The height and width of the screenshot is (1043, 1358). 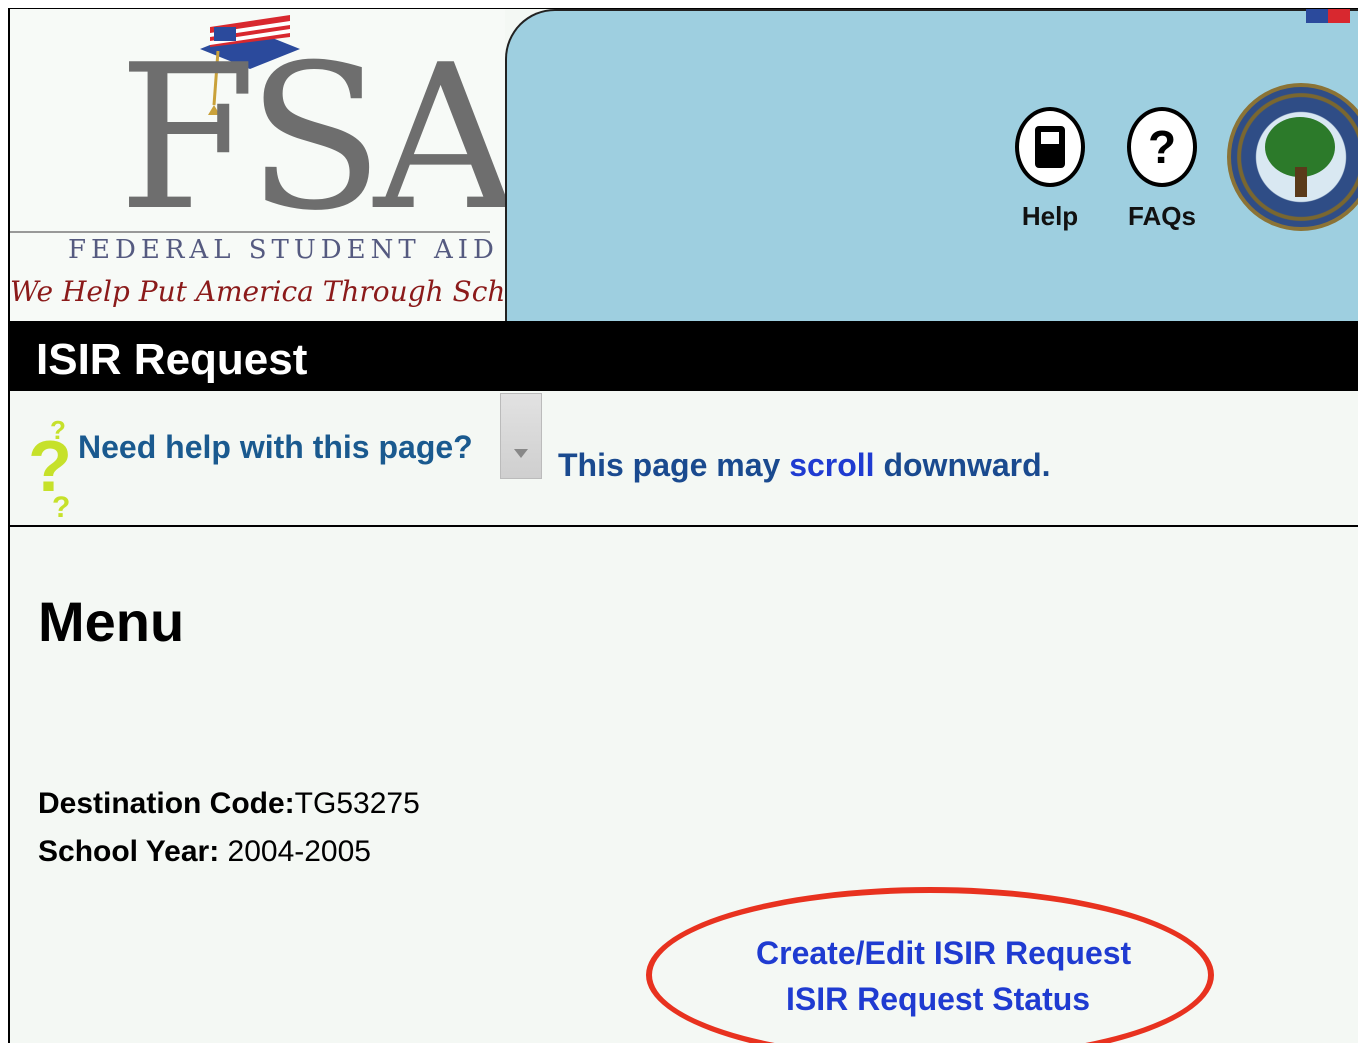 I want to click on logo-tagline: We Help Put America Through School, so click(x=279, y=291).